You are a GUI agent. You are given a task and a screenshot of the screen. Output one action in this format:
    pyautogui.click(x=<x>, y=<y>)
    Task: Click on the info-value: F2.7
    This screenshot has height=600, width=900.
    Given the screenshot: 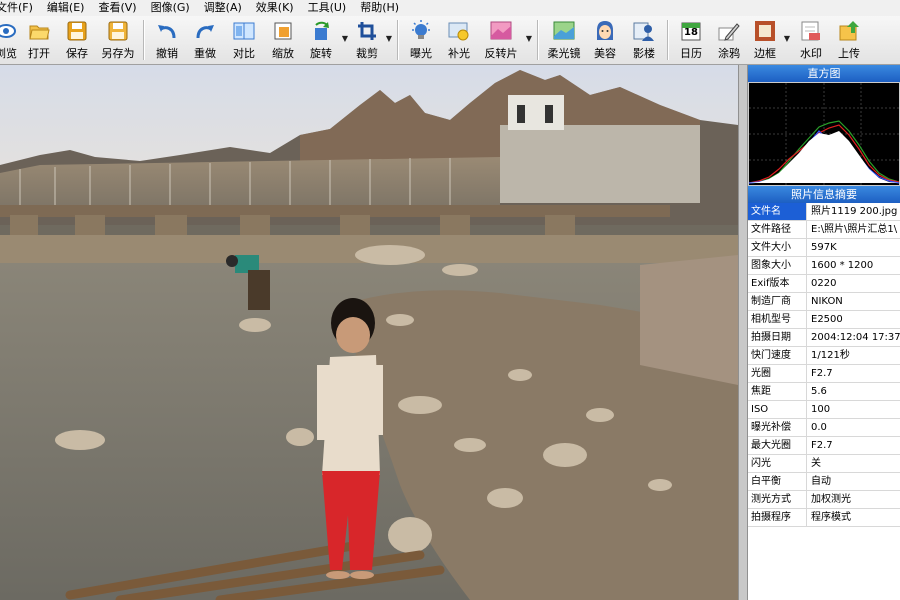 What is the action you would take?
    pyautogui.click(x=822, y=445)
    